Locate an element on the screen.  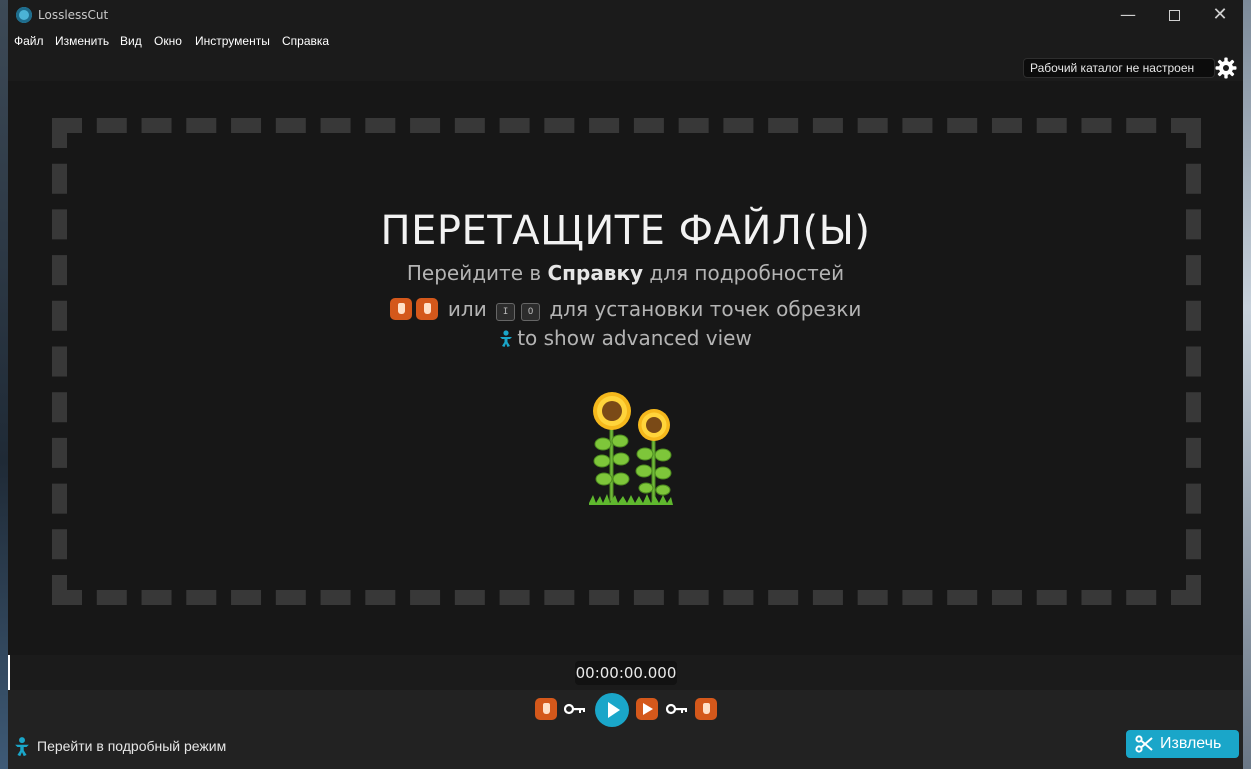
minimize-button: — is located at coordinates (1128, 16).